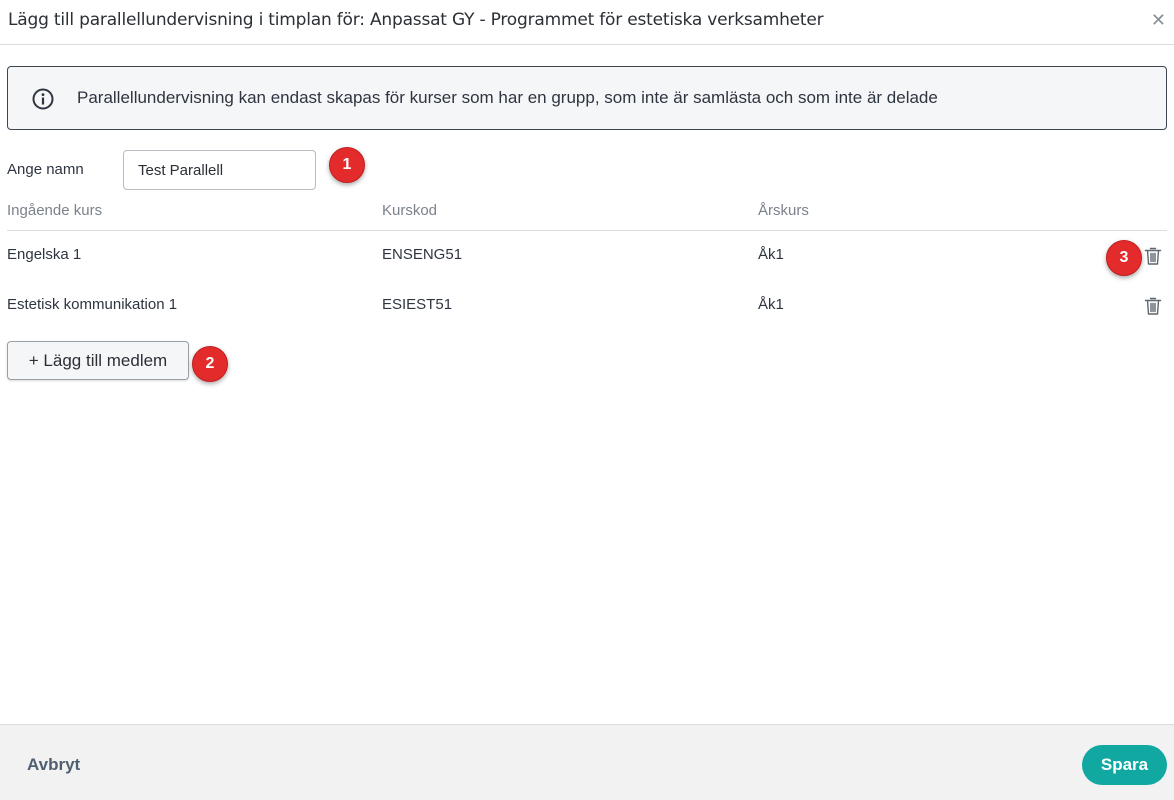 This screenshot has height=800, width=1174. Describe the element at coordinates (92, 304) in the screenshot. I see `course-name: Estetisk kommunikation 1` at that location.